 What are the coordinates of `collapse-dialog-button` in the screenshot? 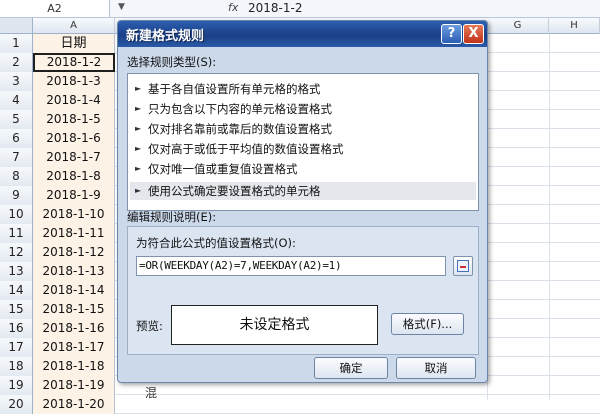 It's located at (463, 266).